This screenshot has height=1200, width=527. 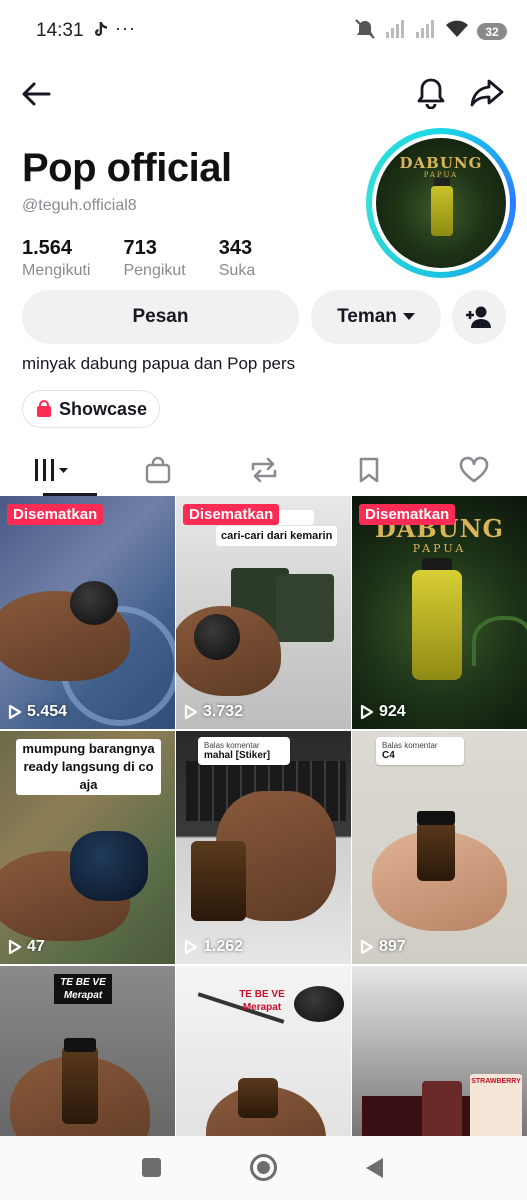 What do you see at coordinates (305, 608) in the screenshot?
I see `product-box-image` at bounding box center [305, 608].